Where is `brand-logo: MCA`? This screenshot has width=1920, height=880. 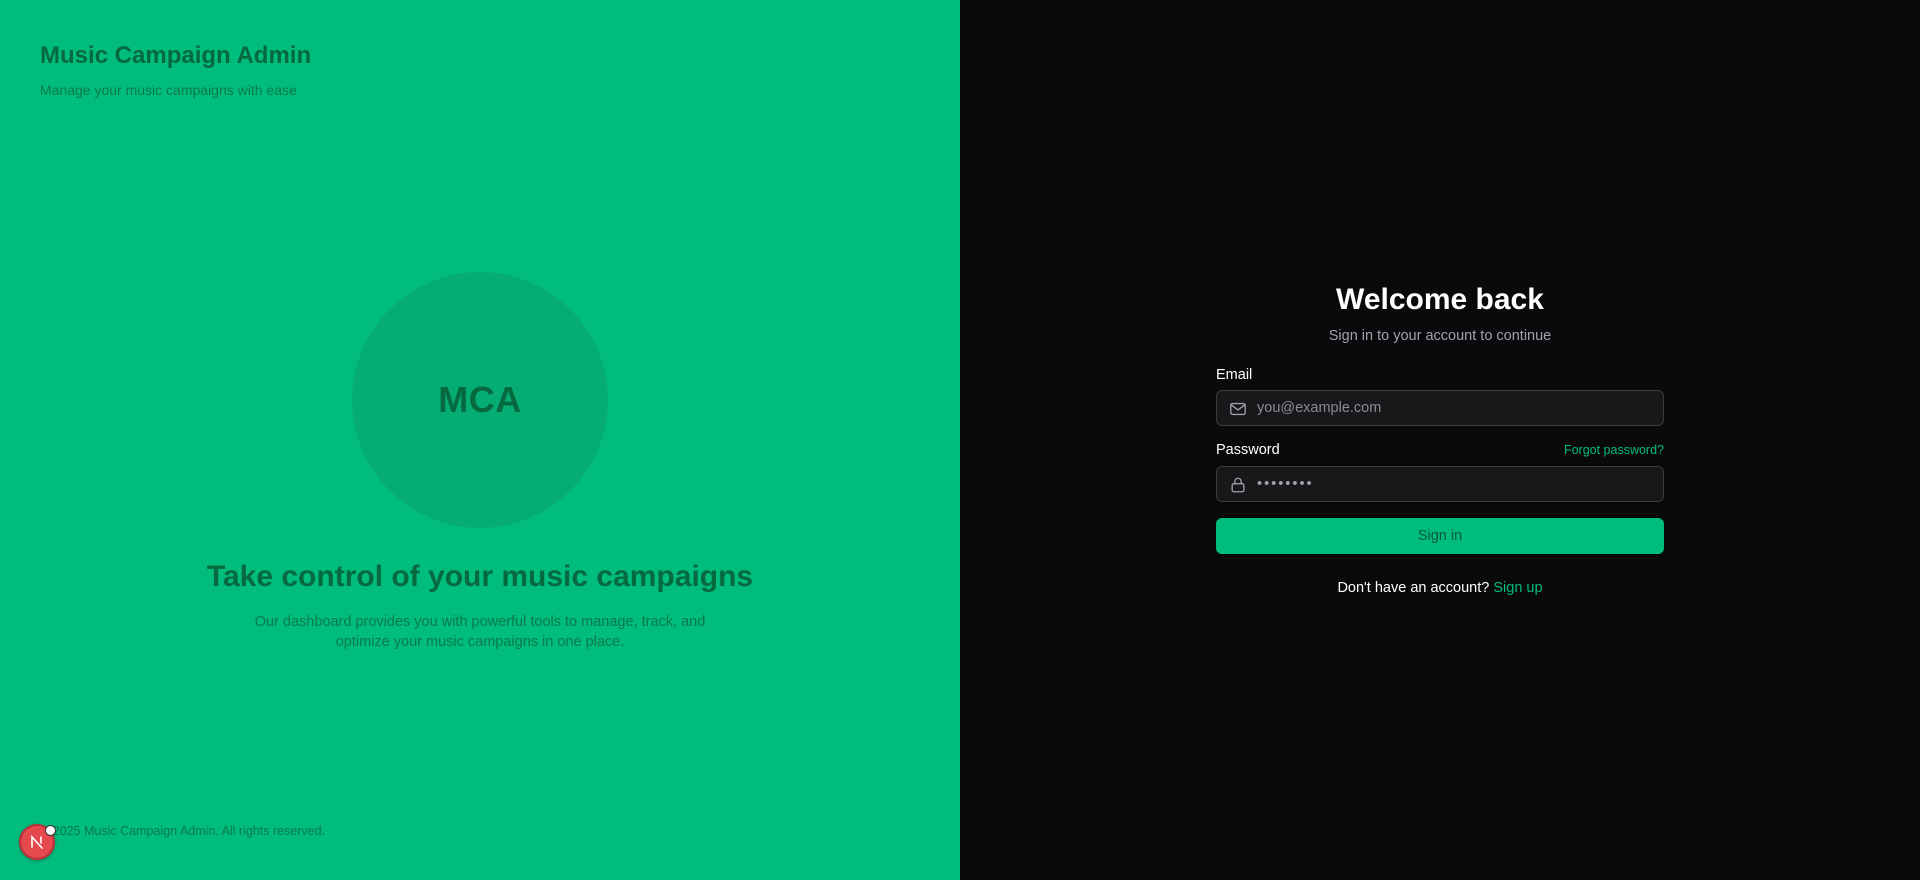
brand-logo: MCA is located at coordinates (480, 400).